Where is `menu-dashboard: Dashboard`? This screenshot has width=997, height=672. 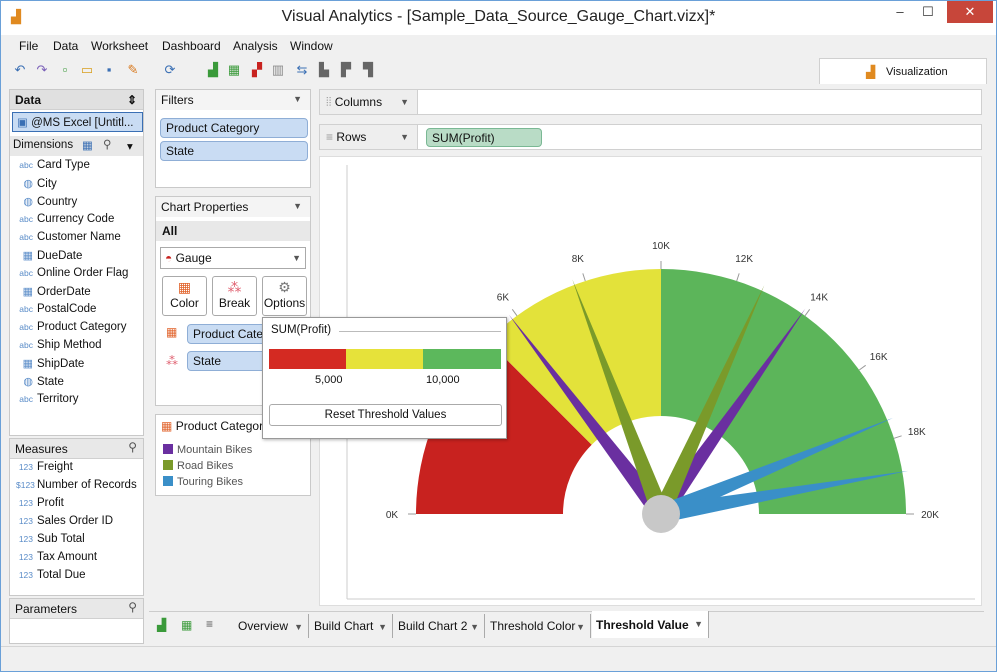 menu-dashboard: Dashboard is located at coordinates (191, 46).